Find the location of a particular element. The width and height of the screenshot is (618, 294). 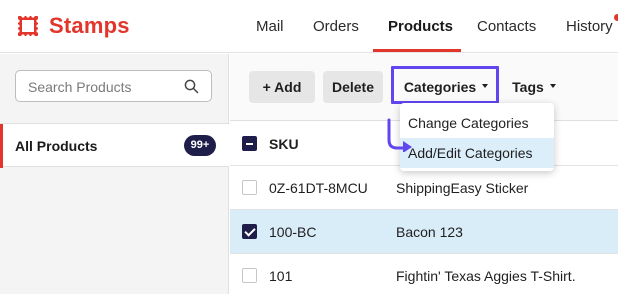

search-box is located at coordinates (113, 86).